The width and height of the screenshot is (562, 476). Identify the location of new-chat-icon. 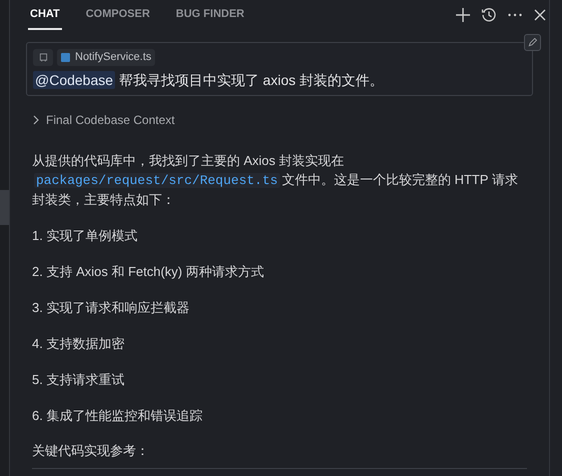
(463, 15).